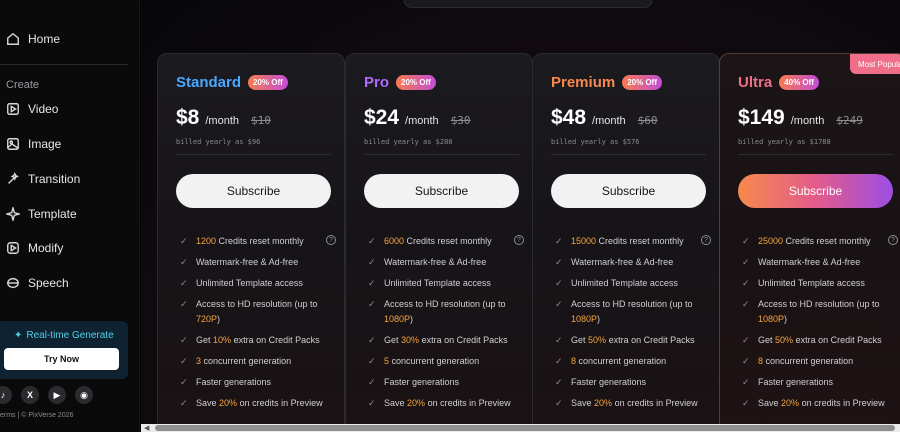 Image resolution: width=900 pixels, height=432 pixels. Describe the element at coordinates (41, 214) in the screenshot. I see `nav-template: Template` at that location.